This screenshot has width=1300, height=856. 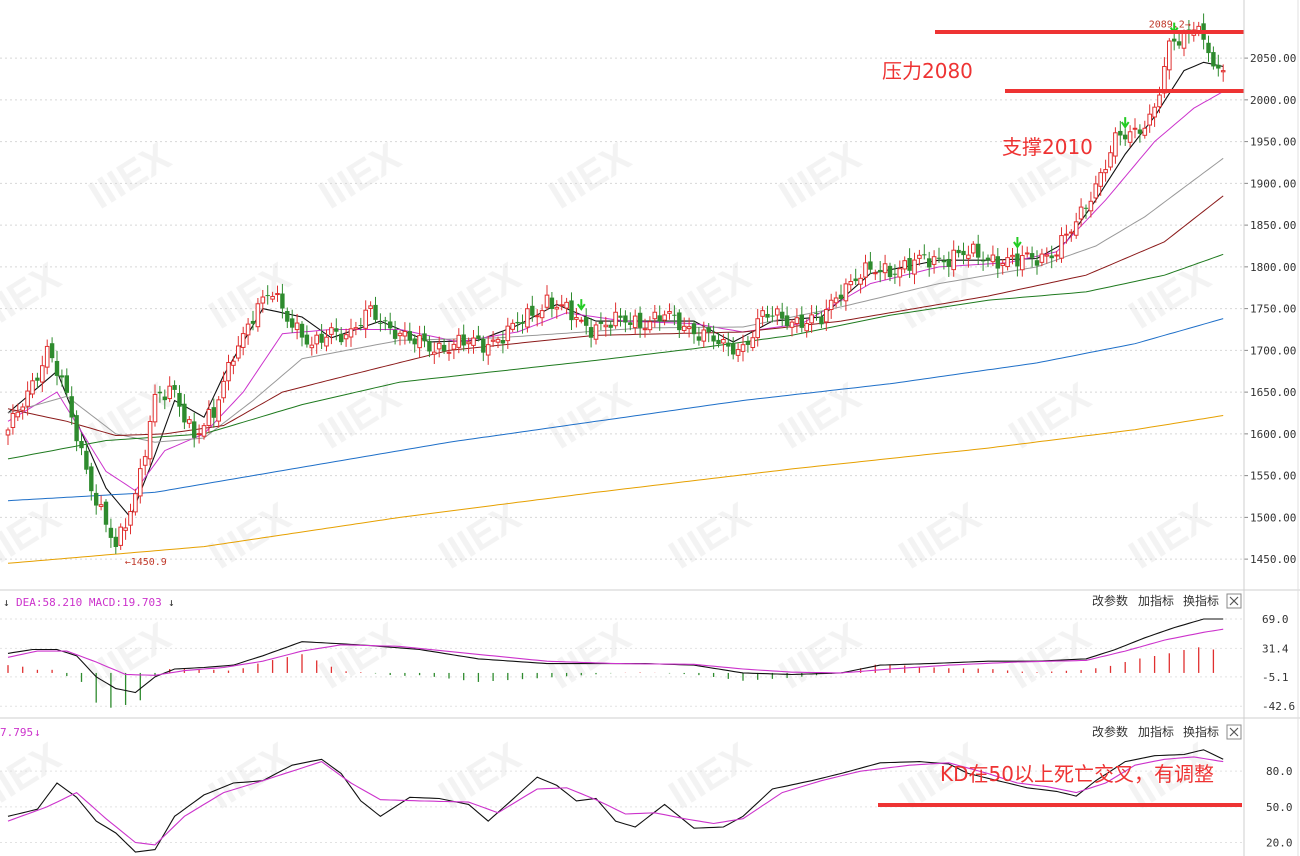 What do you see at coordinates (1201, 731) in the screenshot?
I see `swap-indicator-button-kdj: 换指标` at bounding box center [1201, 731].